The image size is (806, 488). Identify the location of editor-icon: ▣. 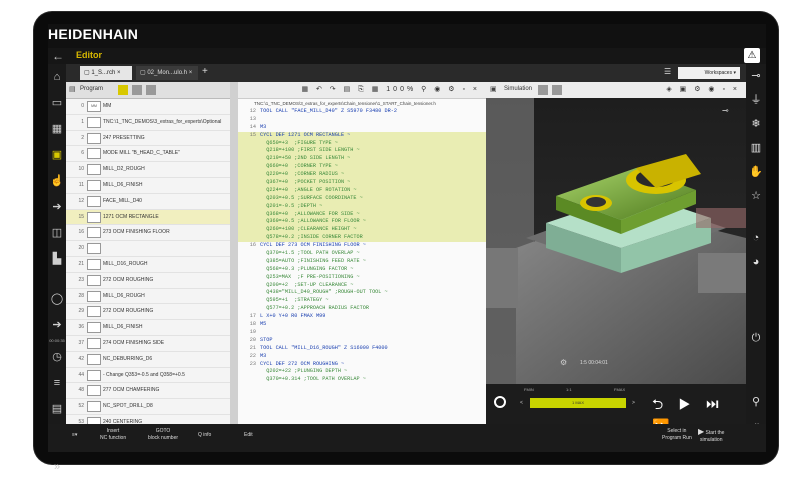
(57, 155).